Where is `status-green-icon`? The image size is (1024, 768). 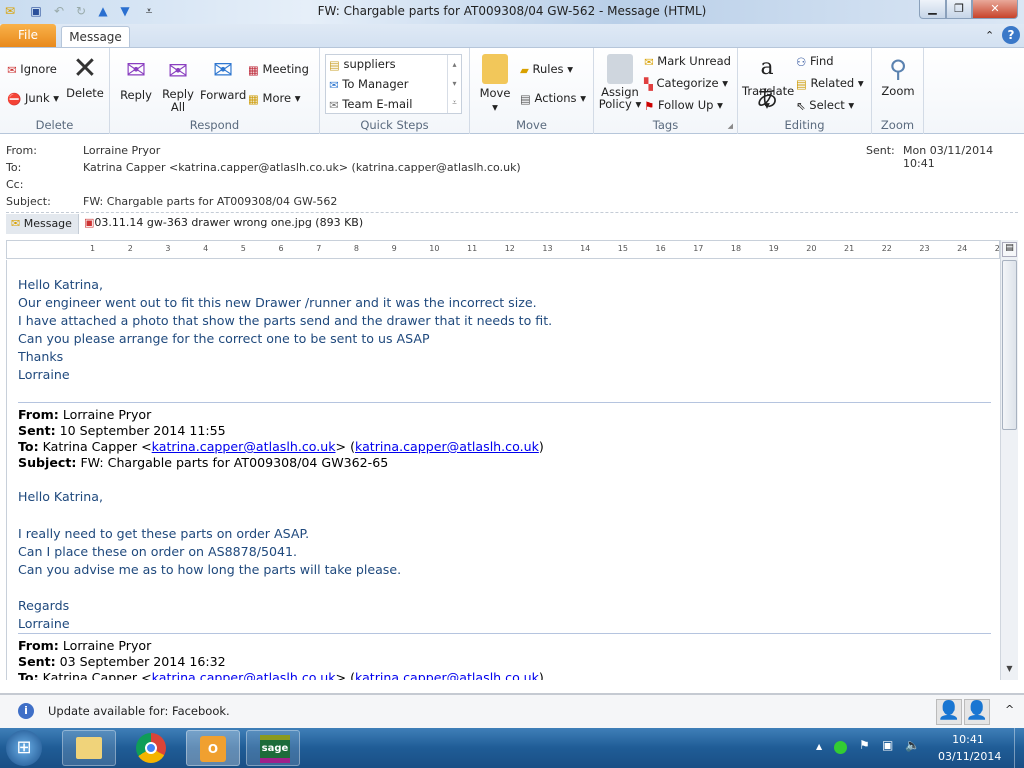
status-green-icon is located at coordinates (840, 747).